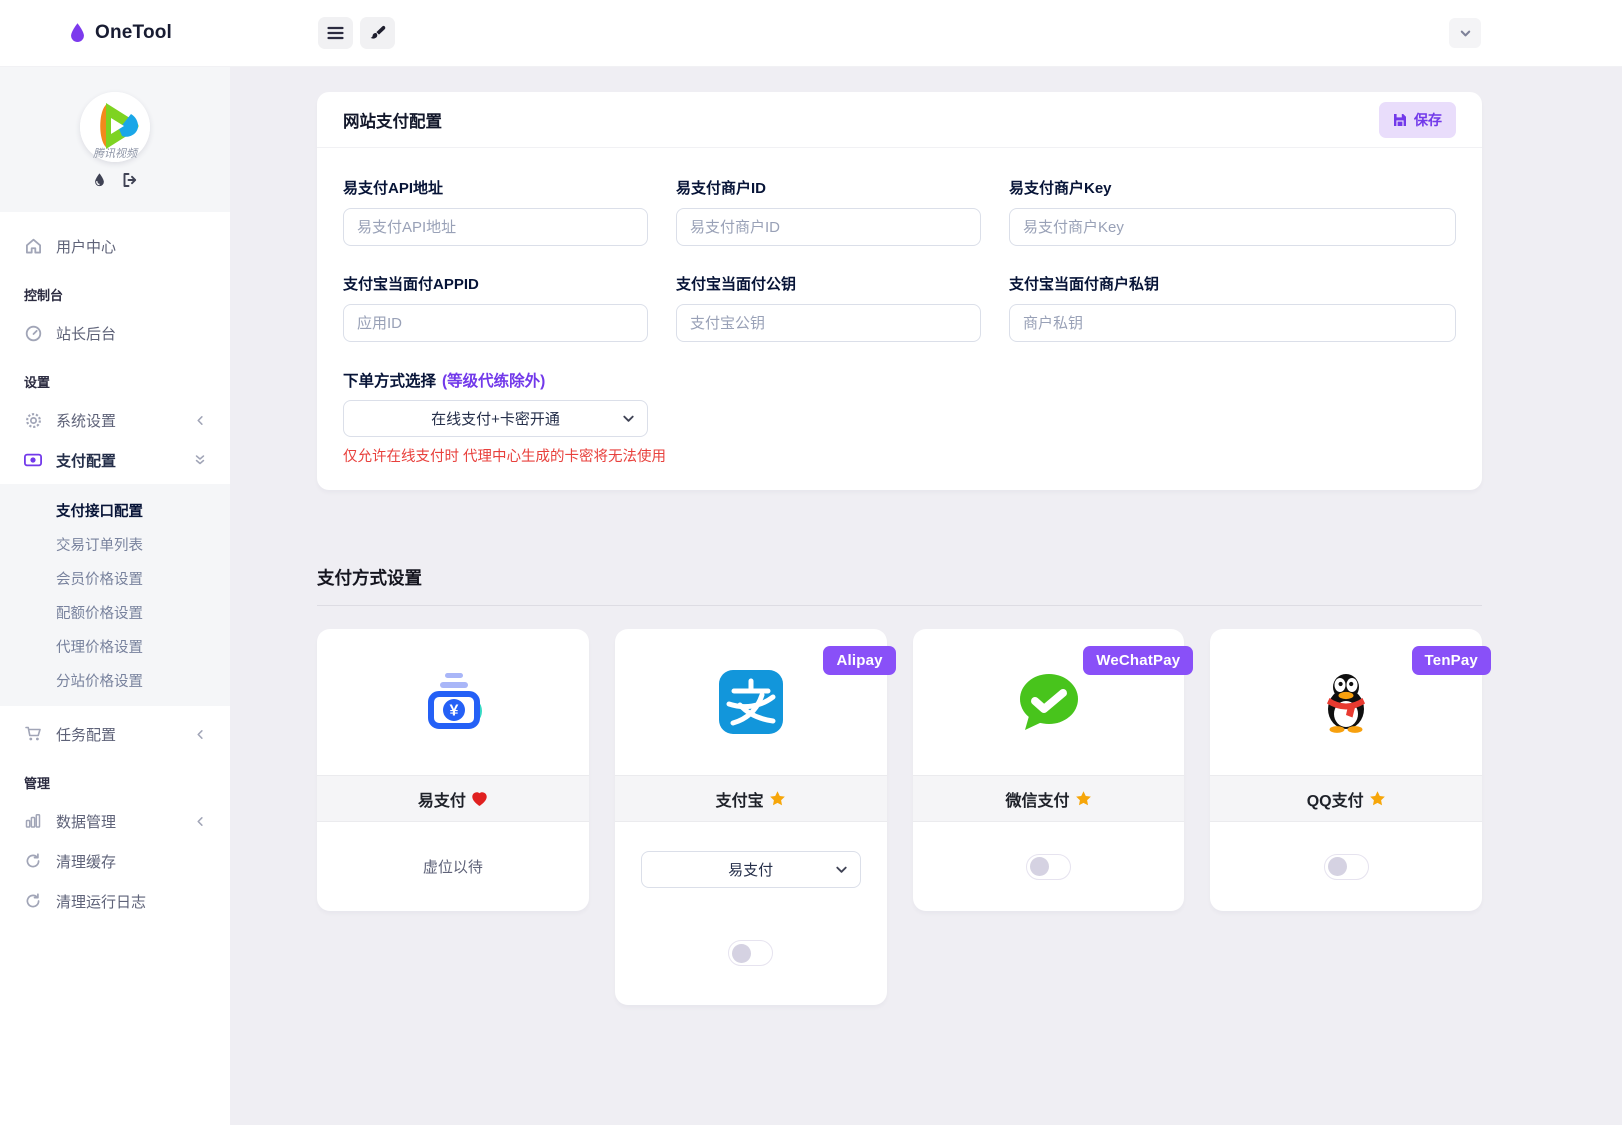 This screenshot has height=1125, width=1622. Describe the element at coordinates (1335, 801) in the screenshot. I see `payment-card-name: QQ支付` at that location.